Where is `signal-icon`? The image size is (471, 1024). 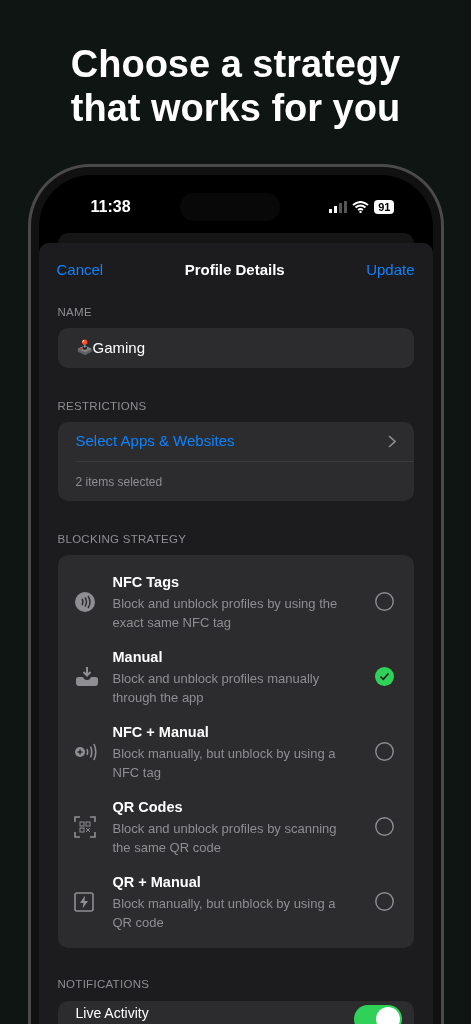
signal-icon is located at coordinates (338, 207).